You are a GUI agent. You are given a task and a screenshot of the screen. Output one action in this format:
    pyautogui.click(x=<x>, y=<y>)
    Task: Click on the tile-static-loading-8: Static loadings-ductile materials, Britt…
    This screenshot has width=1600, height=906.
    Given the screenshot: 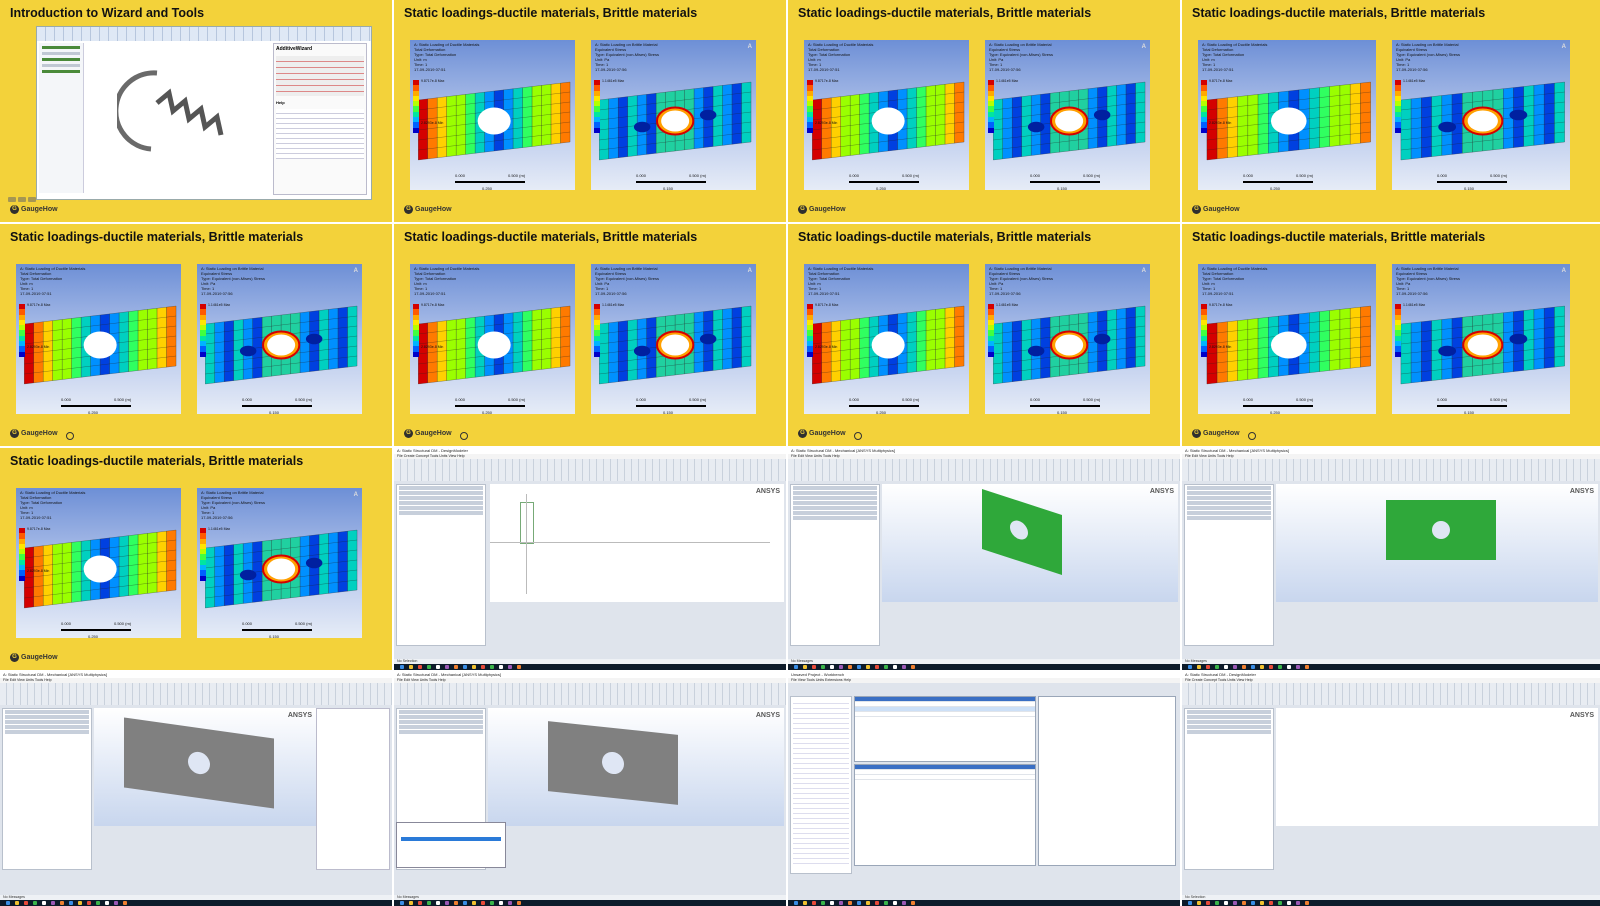 What is the action you would take?
    pyautogui.click(x=196, y=559)
    